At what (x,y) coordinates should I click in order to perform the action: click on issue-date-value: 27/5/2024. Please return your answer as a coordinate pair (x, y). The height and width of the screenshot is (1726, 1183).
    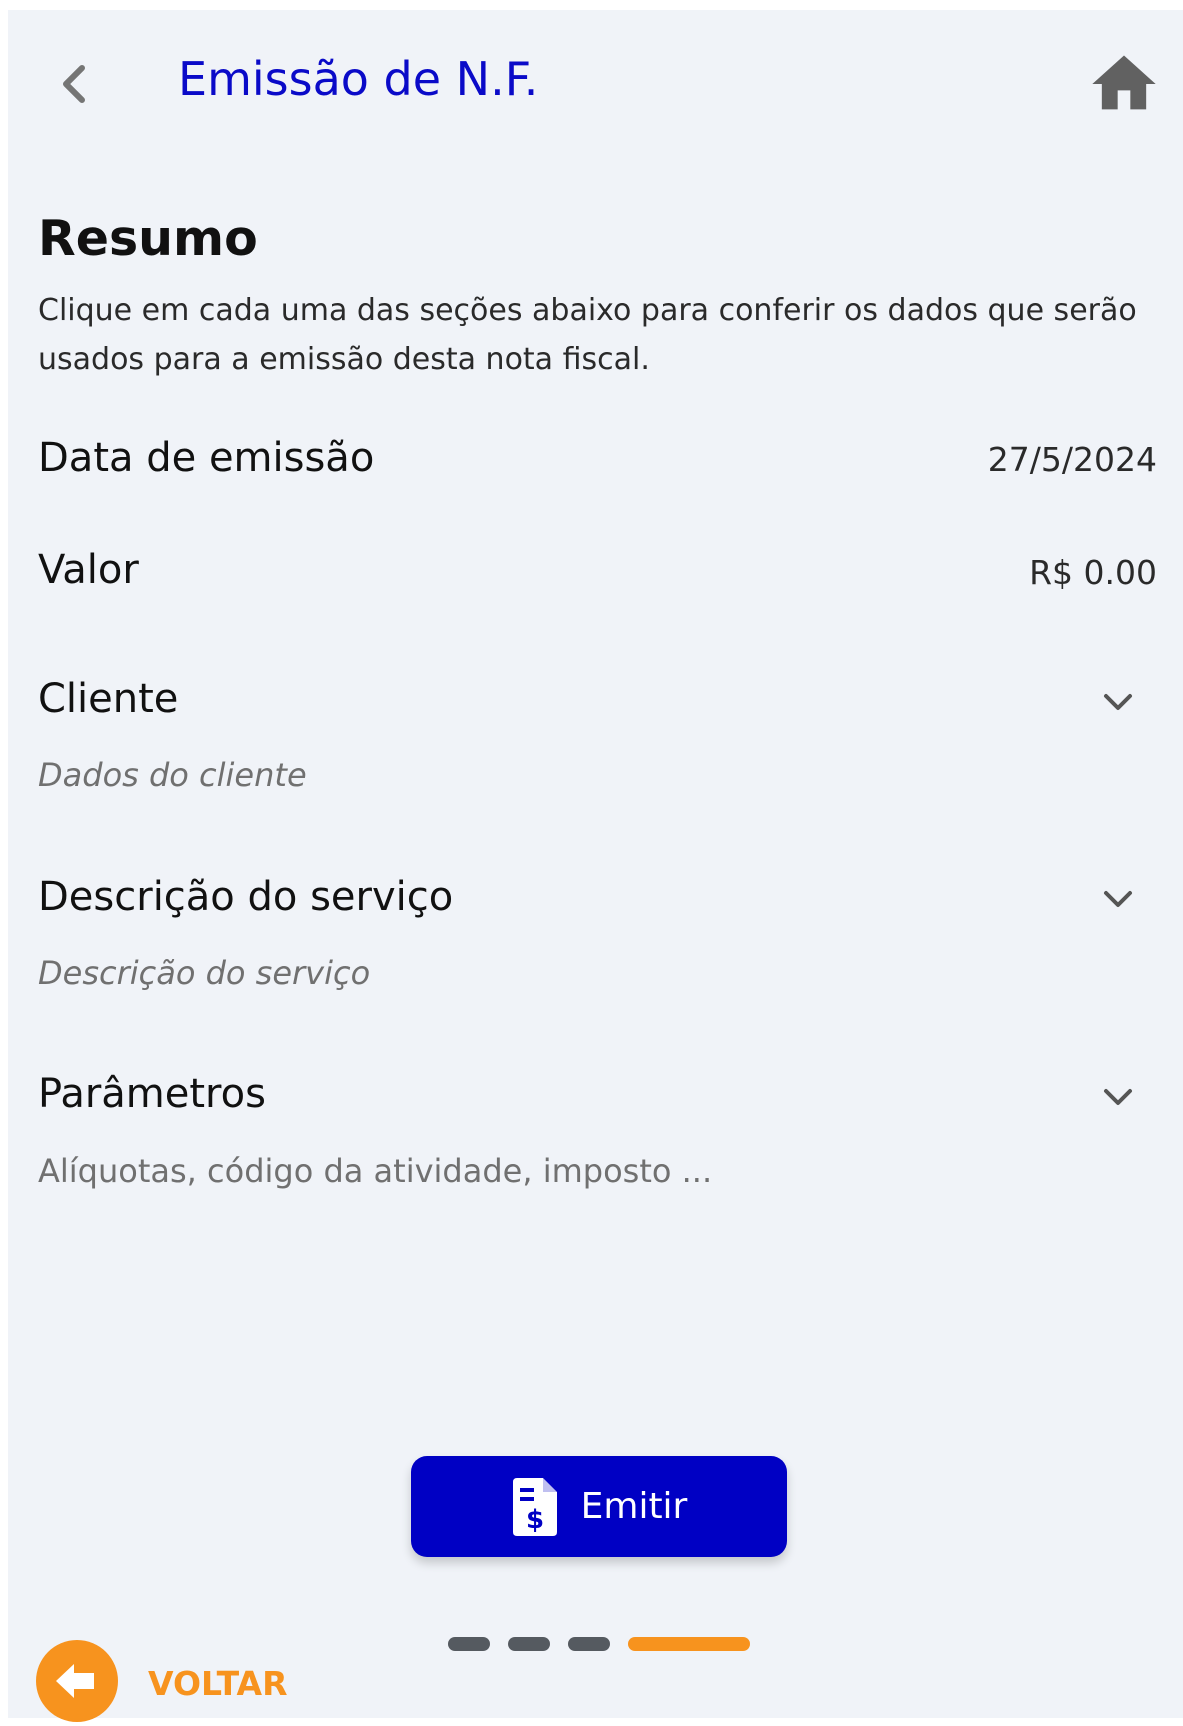
    Looking at the image, I should click on (1072, 459).